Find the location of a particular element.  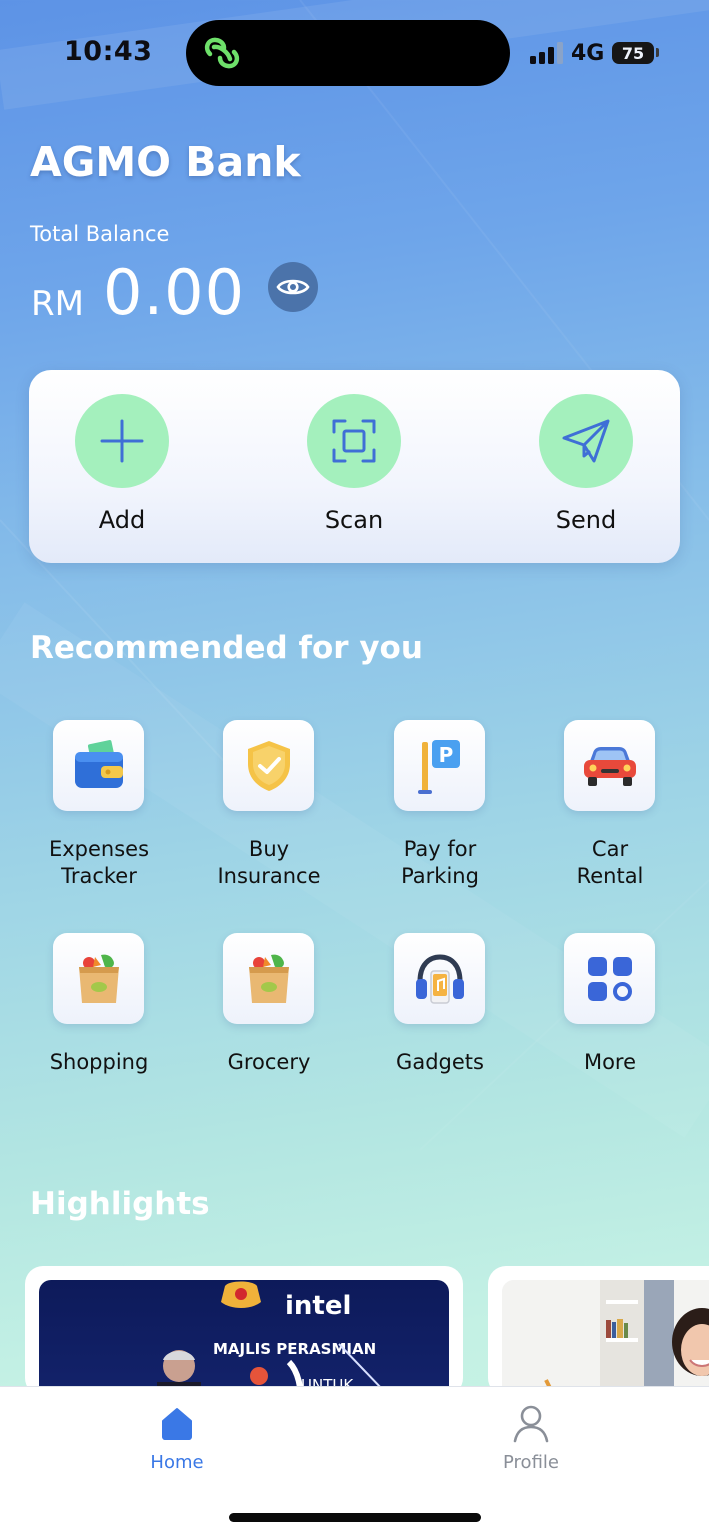

plus-icon is located at coordinates (122, 441).